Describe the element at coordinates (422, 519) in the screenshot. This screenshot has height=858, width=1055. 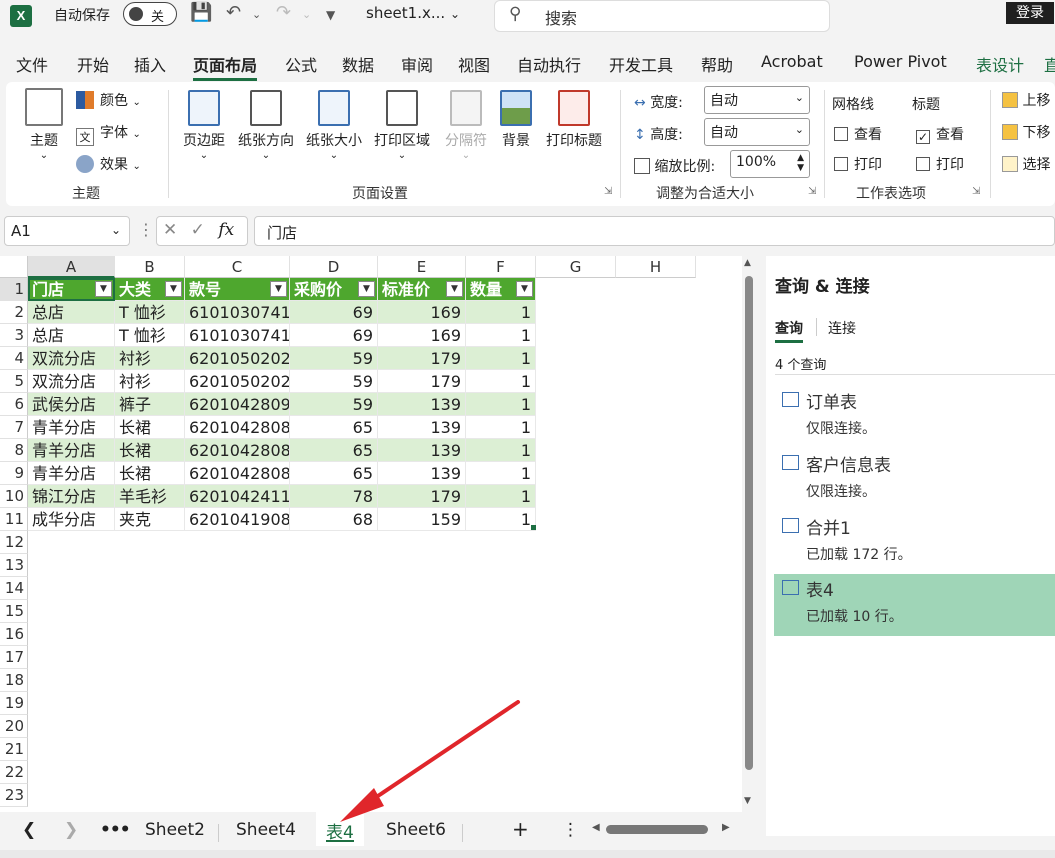
I see `table-cell: 159` at that location.